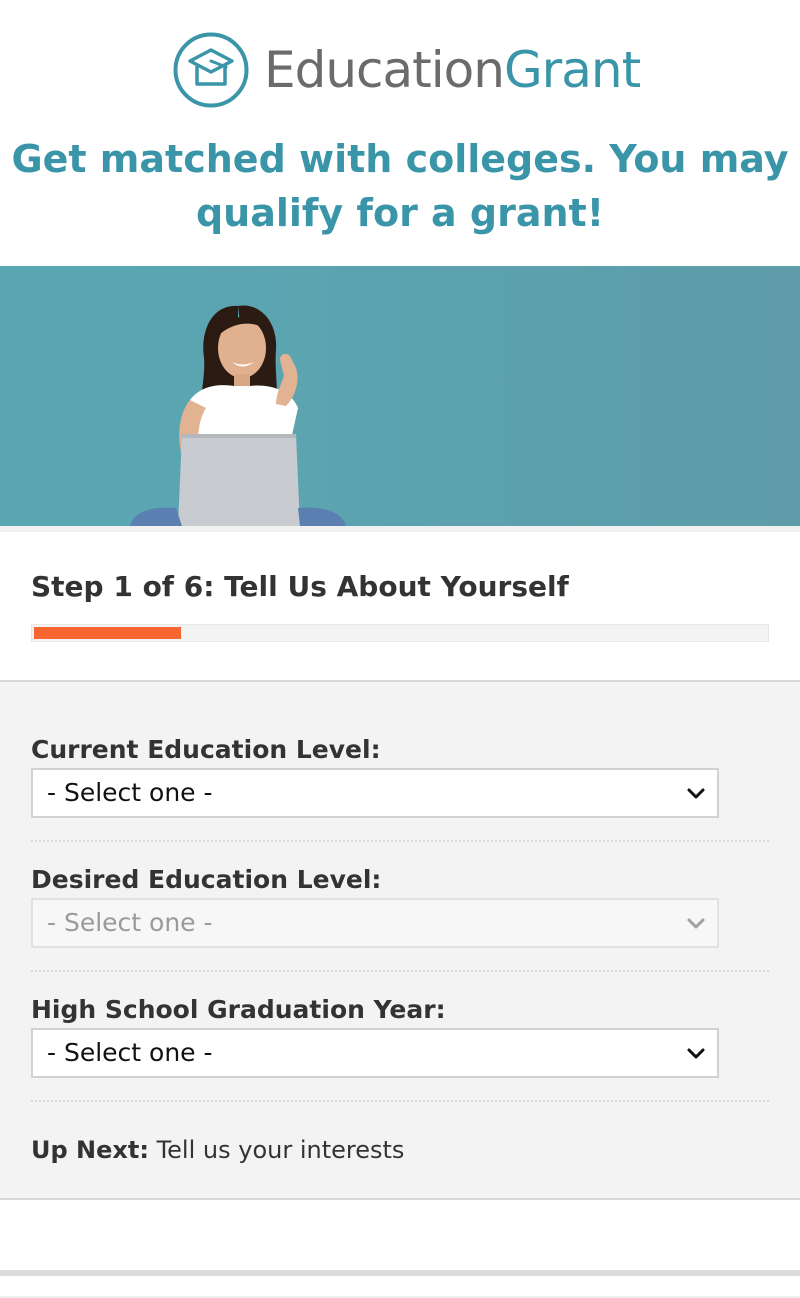 This screenshot has height=1298, width=800. What do you see at coordinates (238, 1009) in the screenshot?
I see `graduation-year-label: High School Graduation Year:` at bounding box center [238, 1009].